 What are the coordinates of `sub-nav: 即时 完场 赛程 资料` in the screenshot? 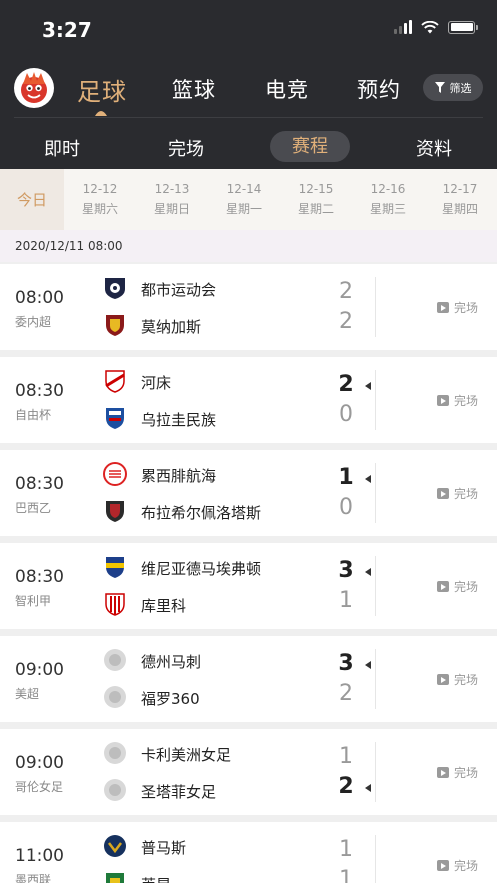 It's located at (248, 147).